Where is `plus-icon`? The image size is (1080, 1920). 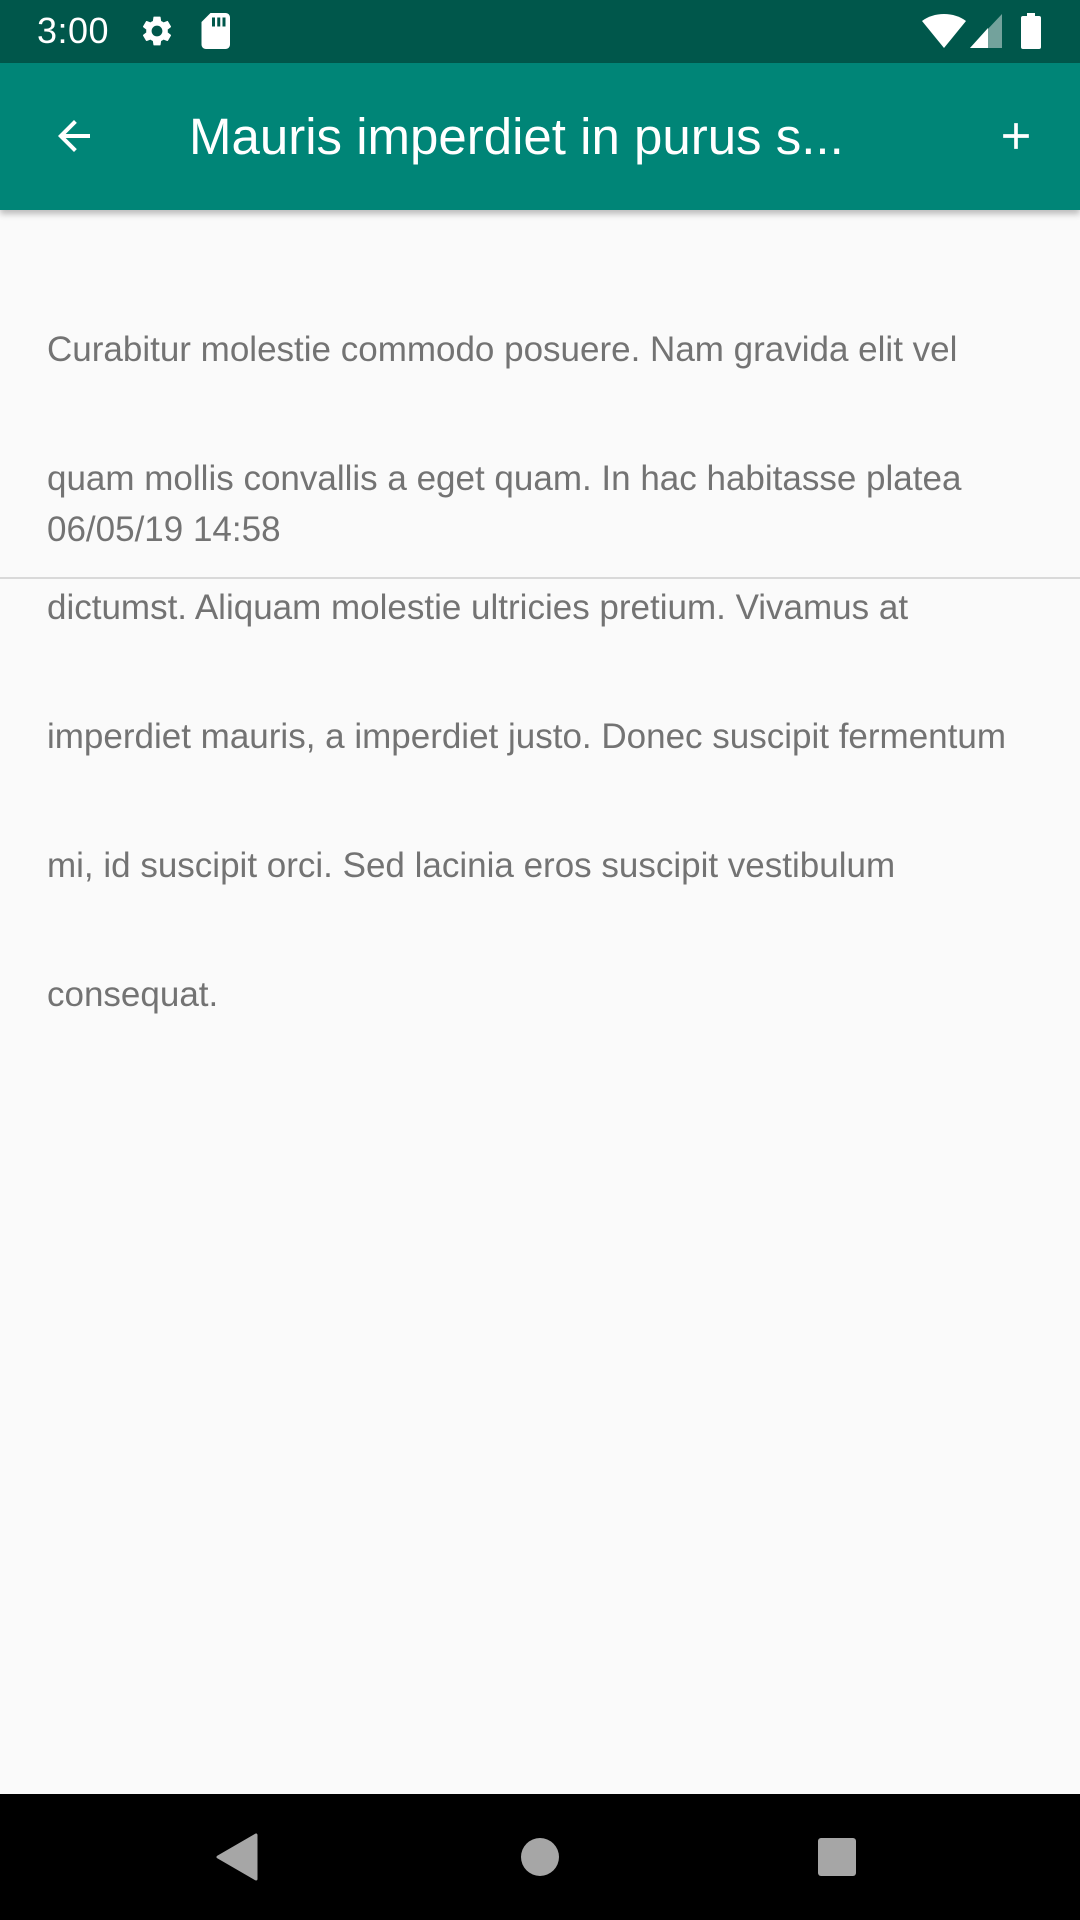 plus-icon is located at coordinates (1016, 136).